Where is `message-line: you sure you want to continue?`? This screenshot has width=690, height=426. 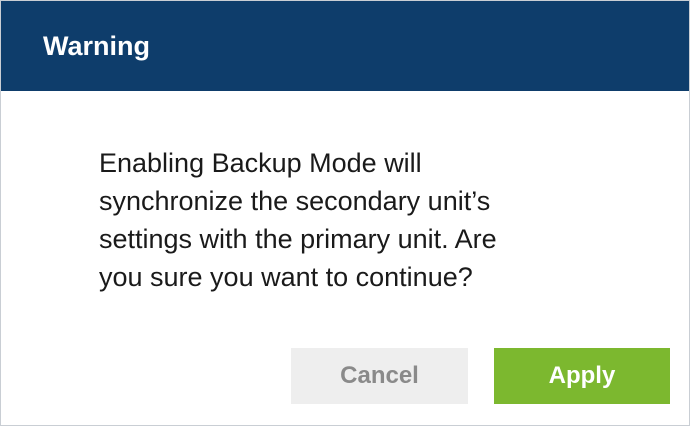
message-line: you sure you want to continue? is located at coordinates (286, 277).